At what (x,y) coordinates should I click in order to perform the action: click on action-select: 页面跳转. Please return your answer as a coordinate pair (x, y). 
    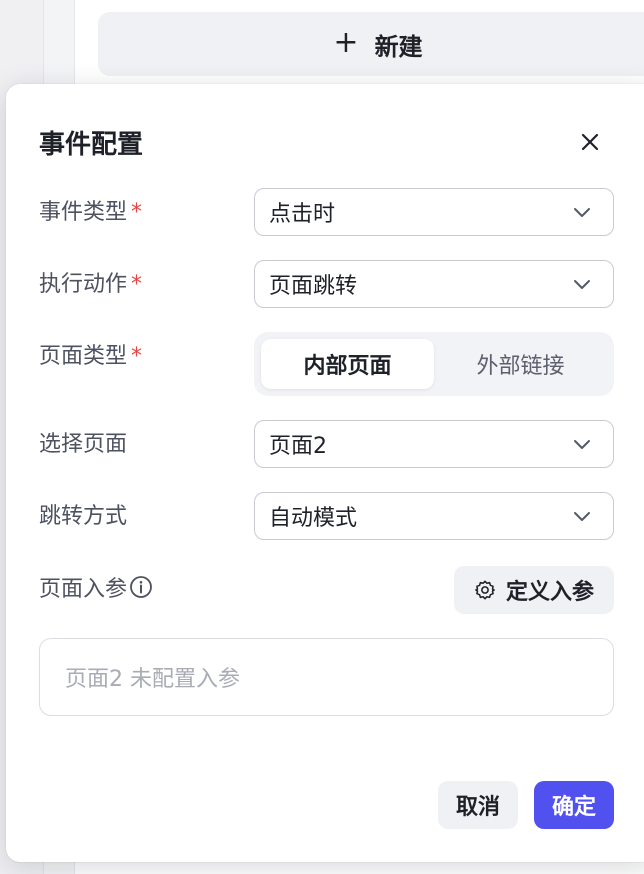
    Looking at the image, I should click on (434, 284).